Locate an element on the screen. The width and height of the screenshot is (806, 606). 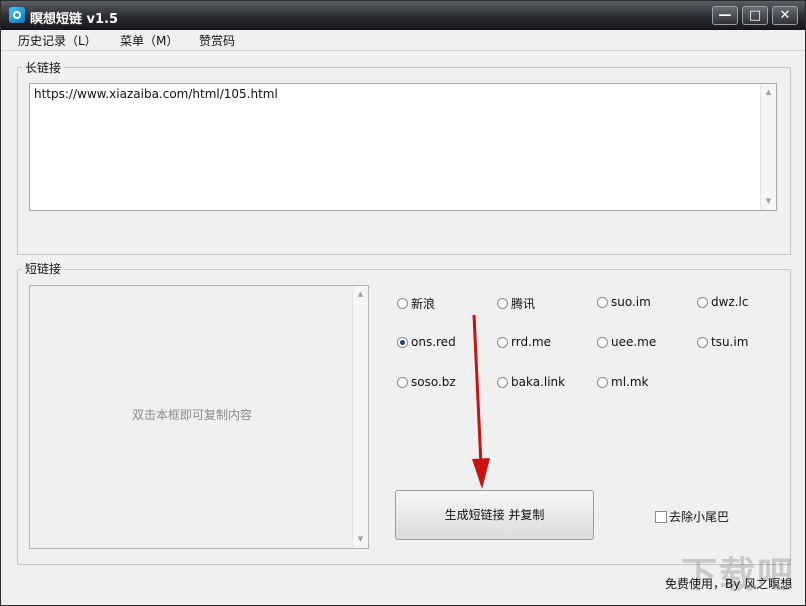
remove-tail-checkbox: 去除小尾巴 is located at coordinates (692, 516).